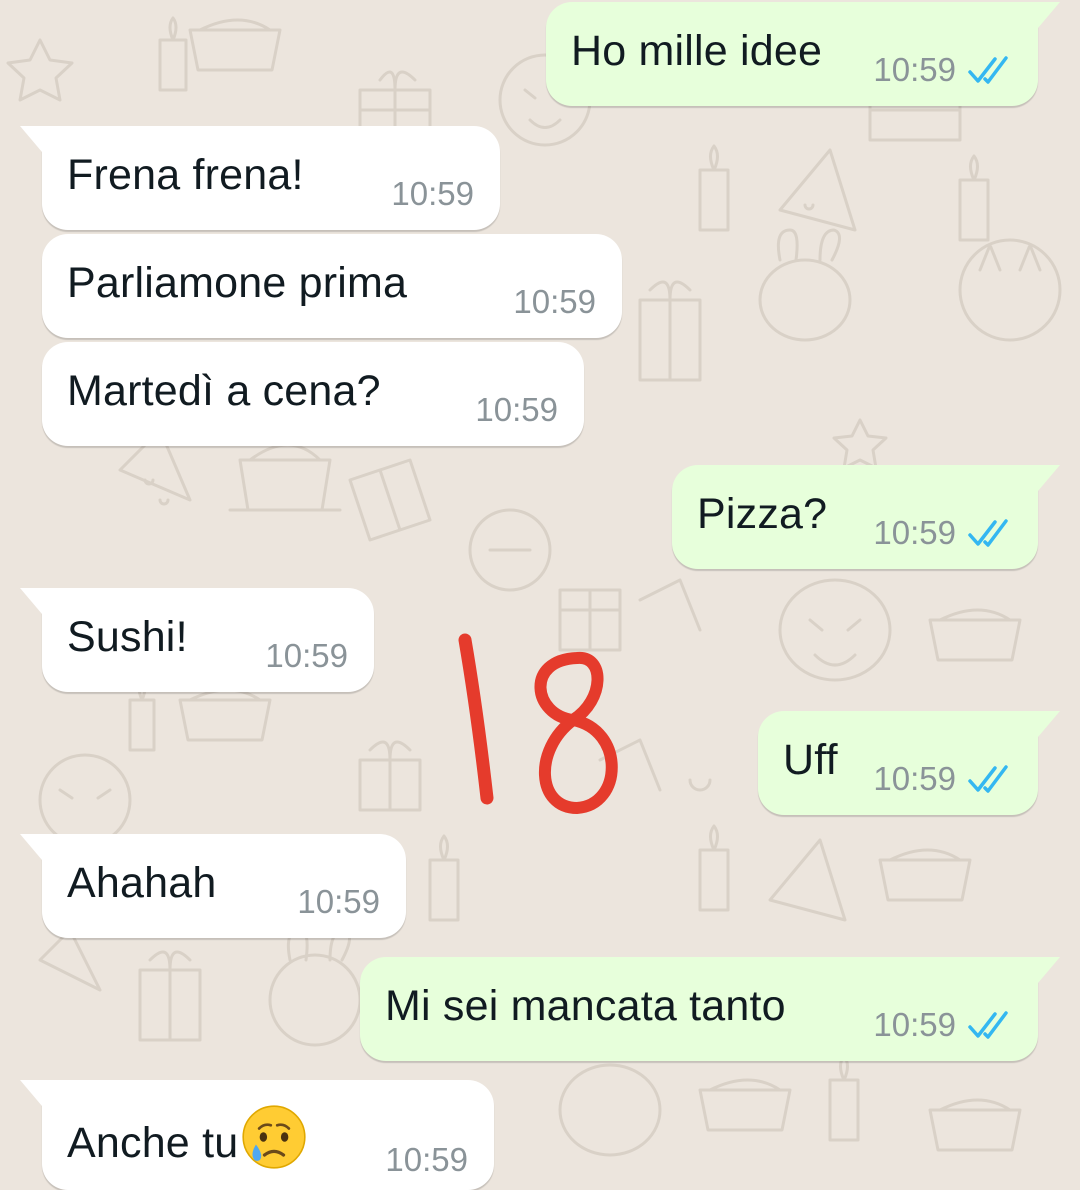 Image resolution: width=1080 pixels, height=1190 pixels. What do you see at coordinates (762, 514) in the screenshot?
I see `message-text: Pizza?` at bounding box center [762, 514].